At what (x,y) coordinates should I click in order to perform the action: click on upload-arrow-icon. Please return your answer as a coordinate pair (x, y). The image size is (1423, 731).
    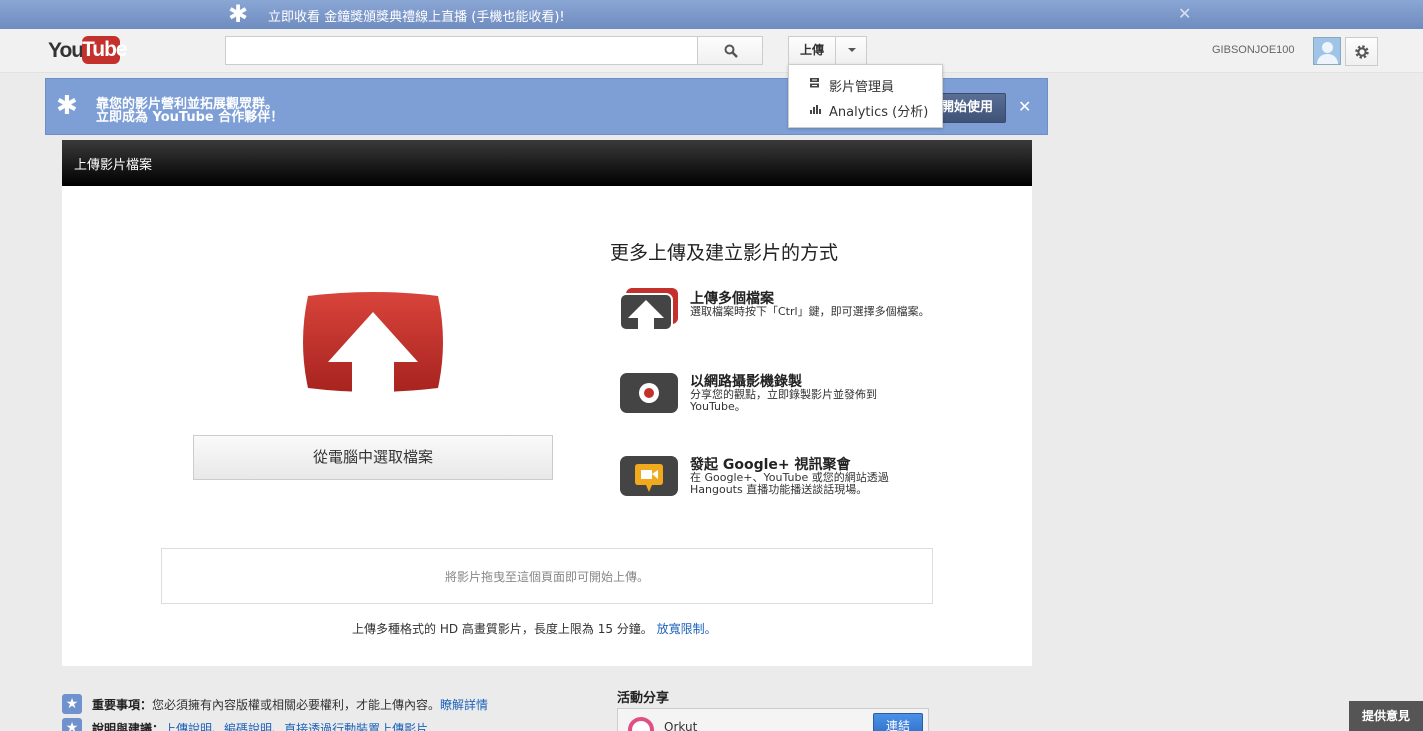
    Looking at the image, I should click on (373, 342).